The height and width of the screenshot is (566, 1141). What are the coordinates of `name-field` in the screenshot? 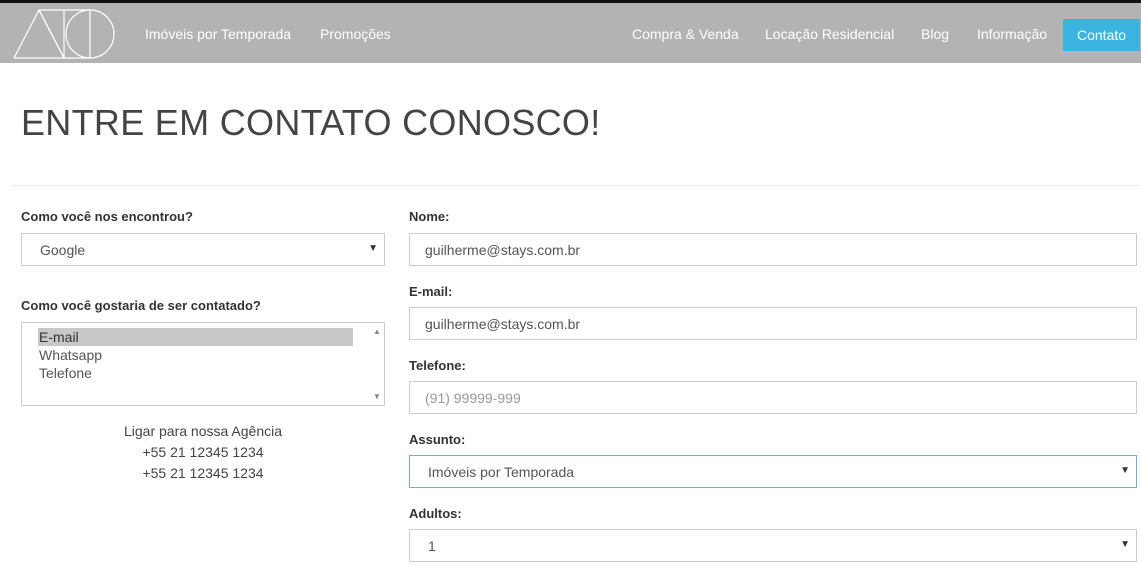 It's located at (773, 249).